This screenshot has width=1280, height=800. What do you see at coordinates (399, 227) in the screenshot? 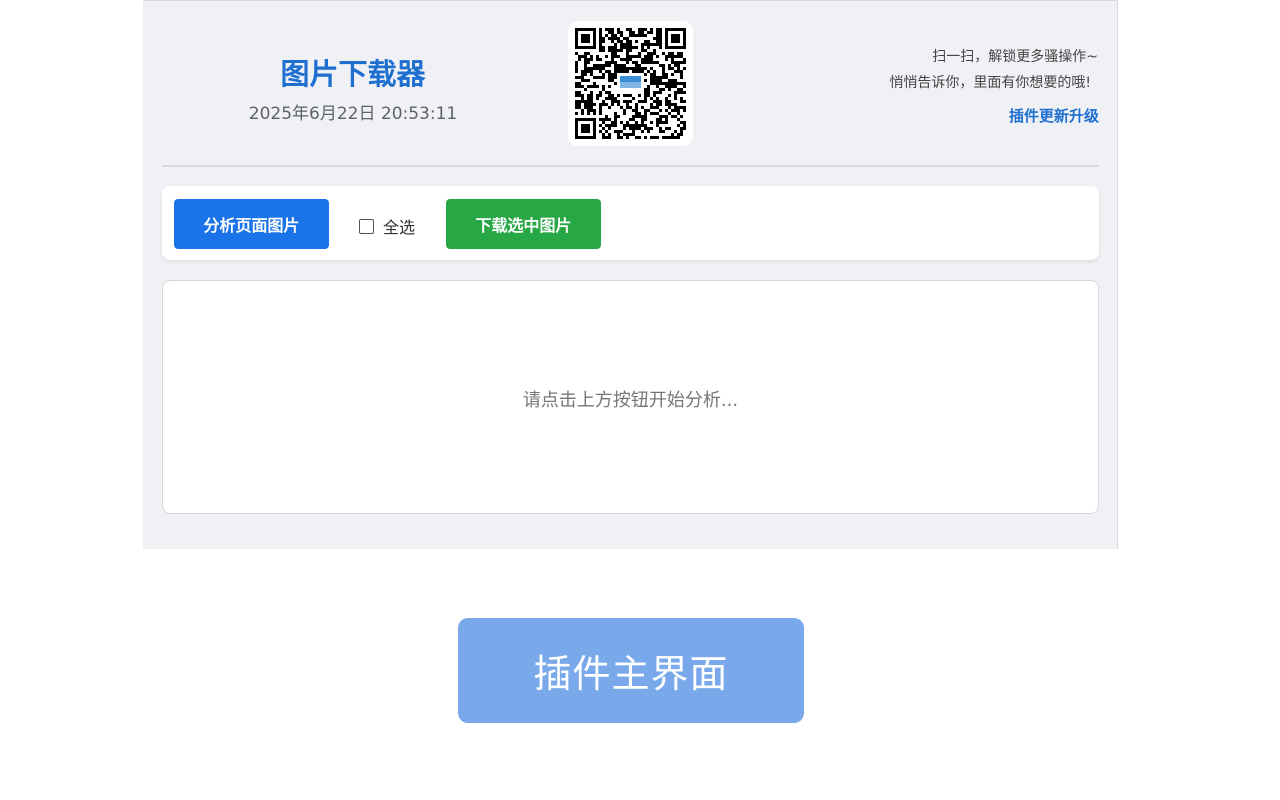
I see `select-all-label: 全选` at bounding box center [399, 227].